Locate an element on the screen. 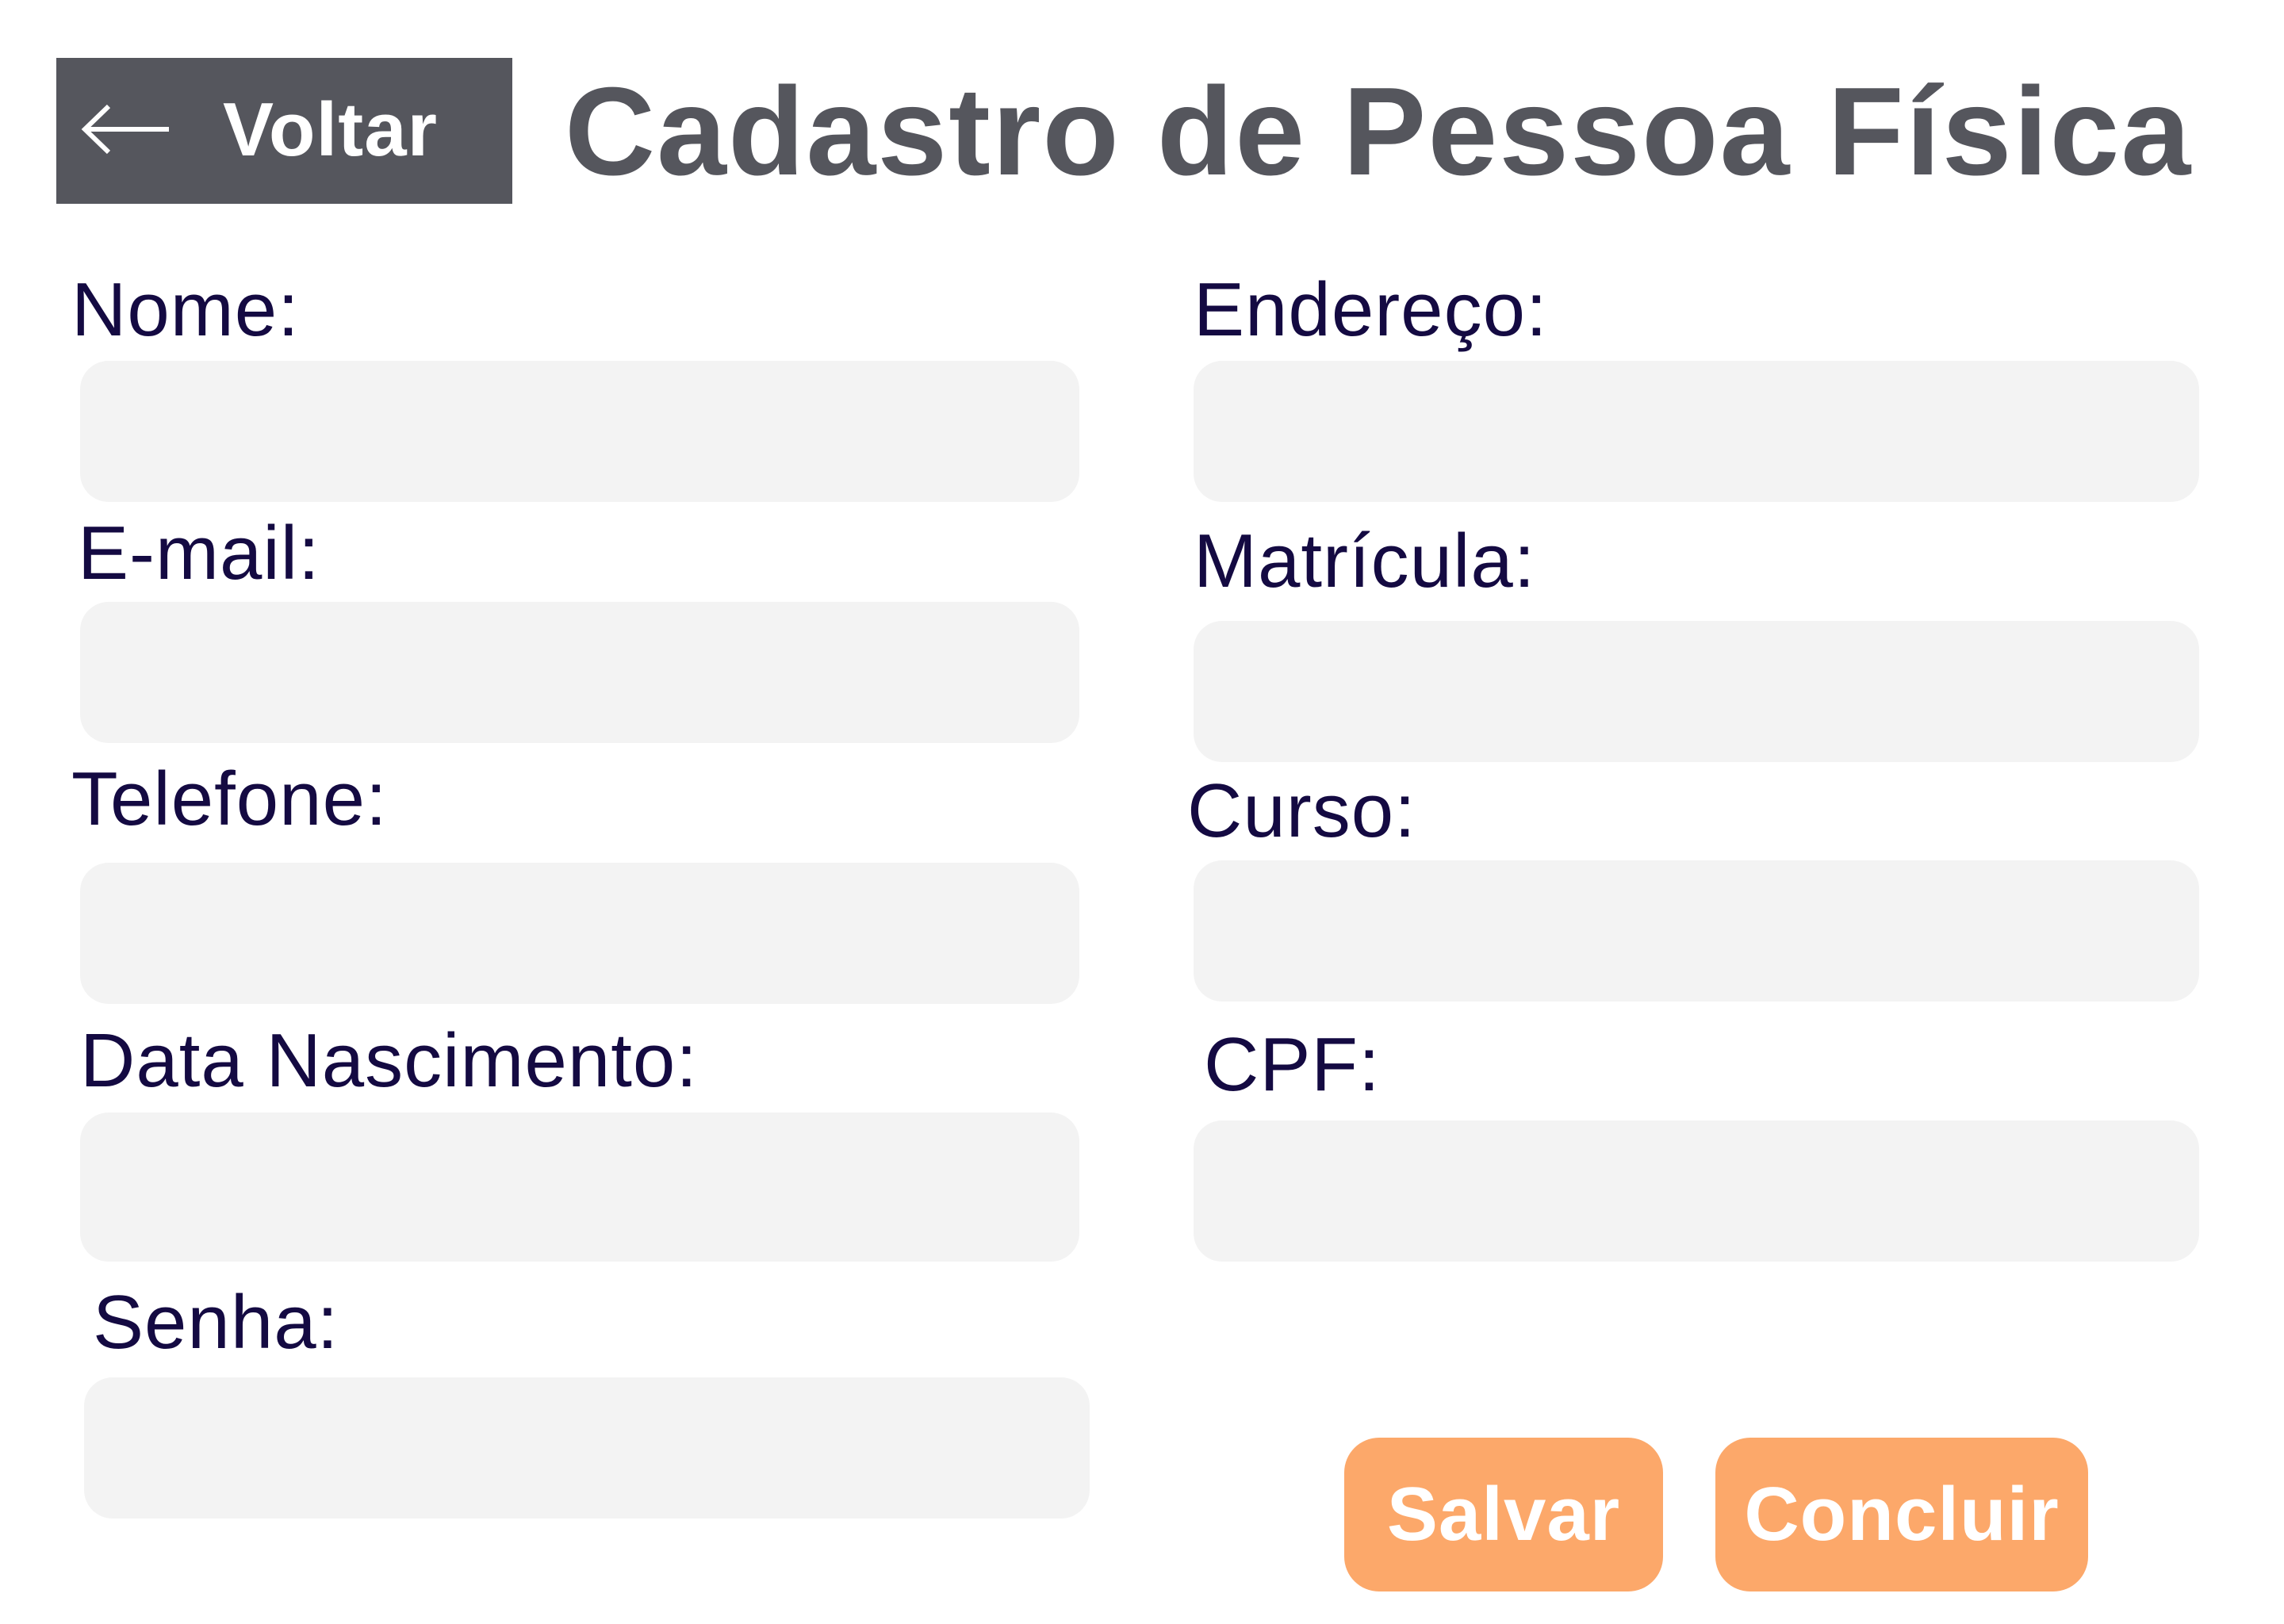  cpf-input is located at coordinates (1696, 1191).